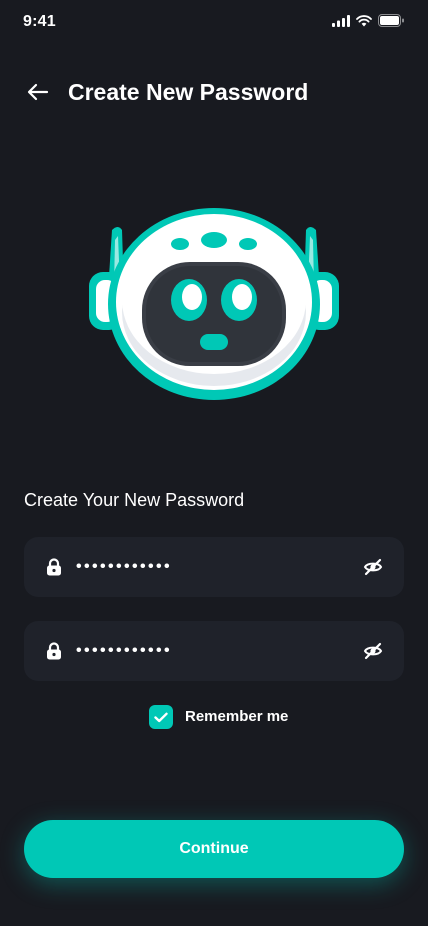  What do you see at coordinates (214, 651) in the screenshot?
I see `confirm-password-field: ••••••••••••` at bounding box center [214, 651].